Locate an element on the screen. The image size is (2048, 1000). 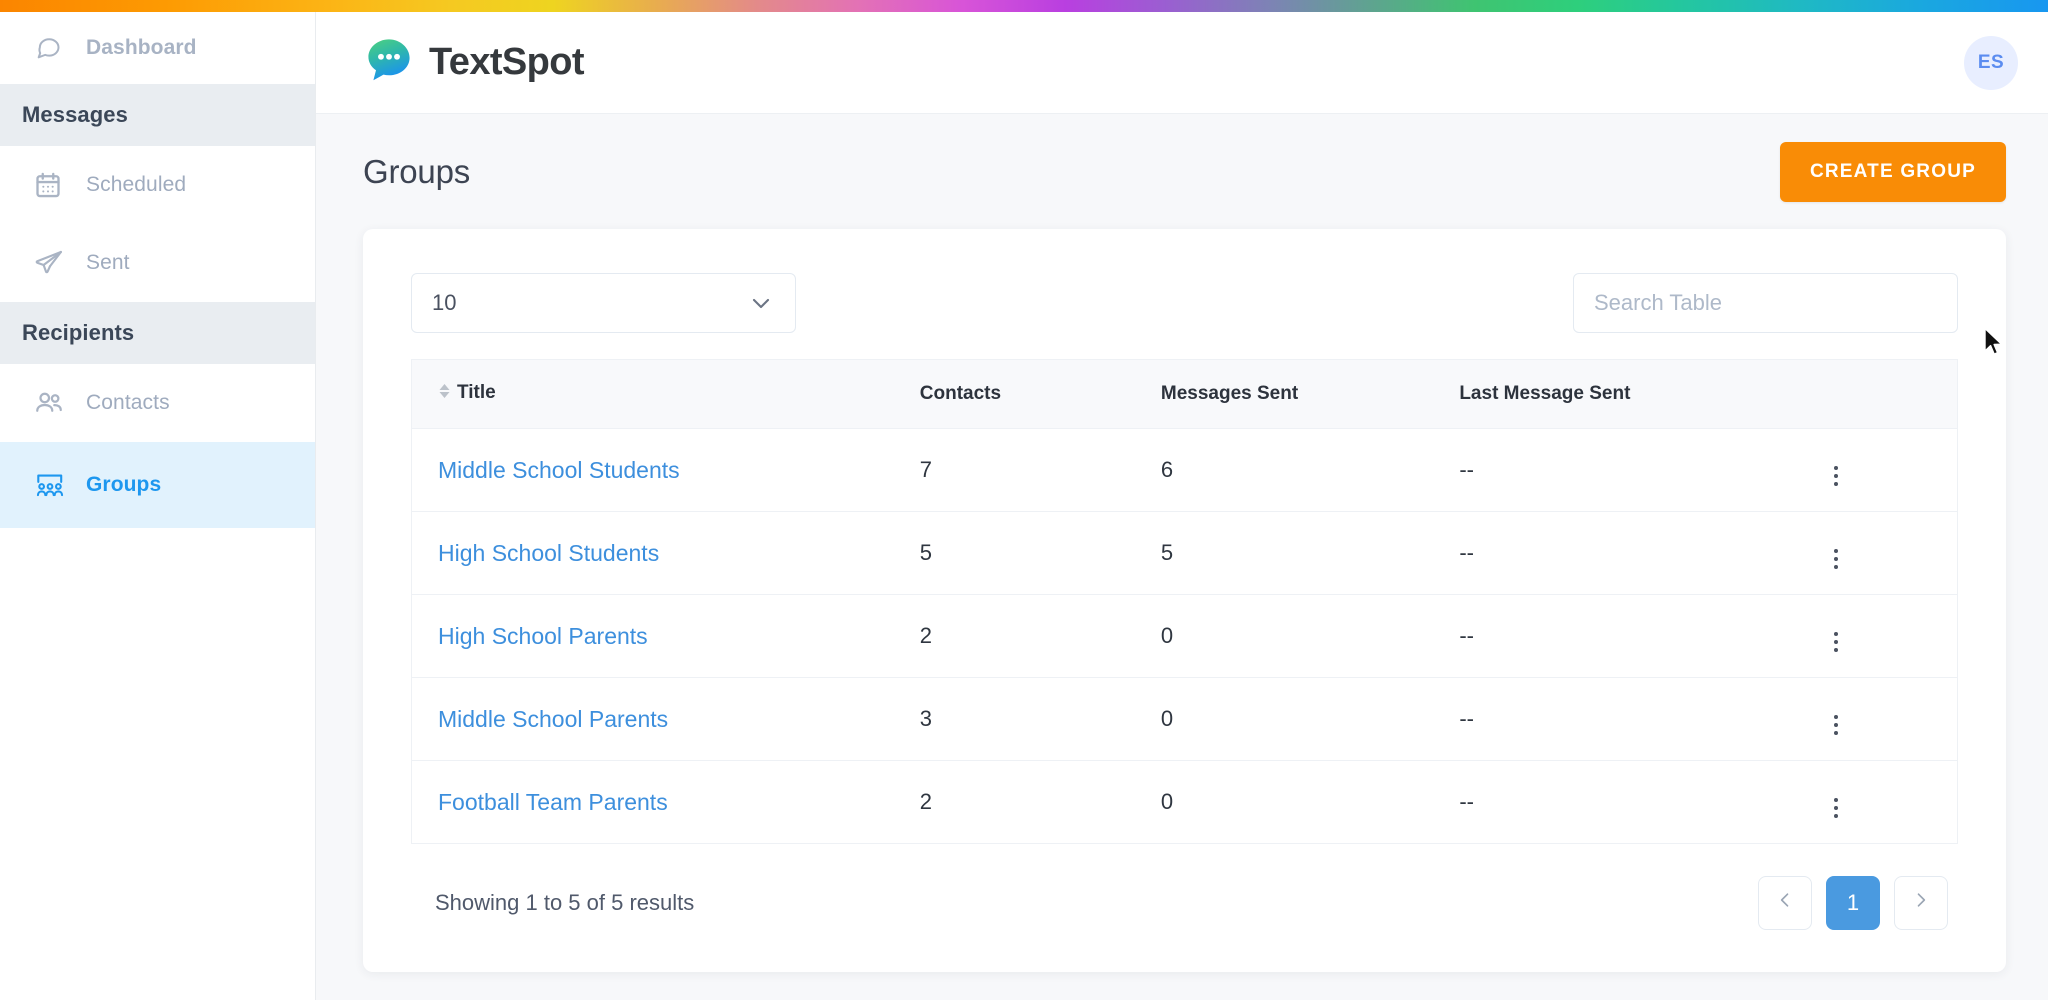
group-link: Football Team Parents is located at coordinates (553, 802).